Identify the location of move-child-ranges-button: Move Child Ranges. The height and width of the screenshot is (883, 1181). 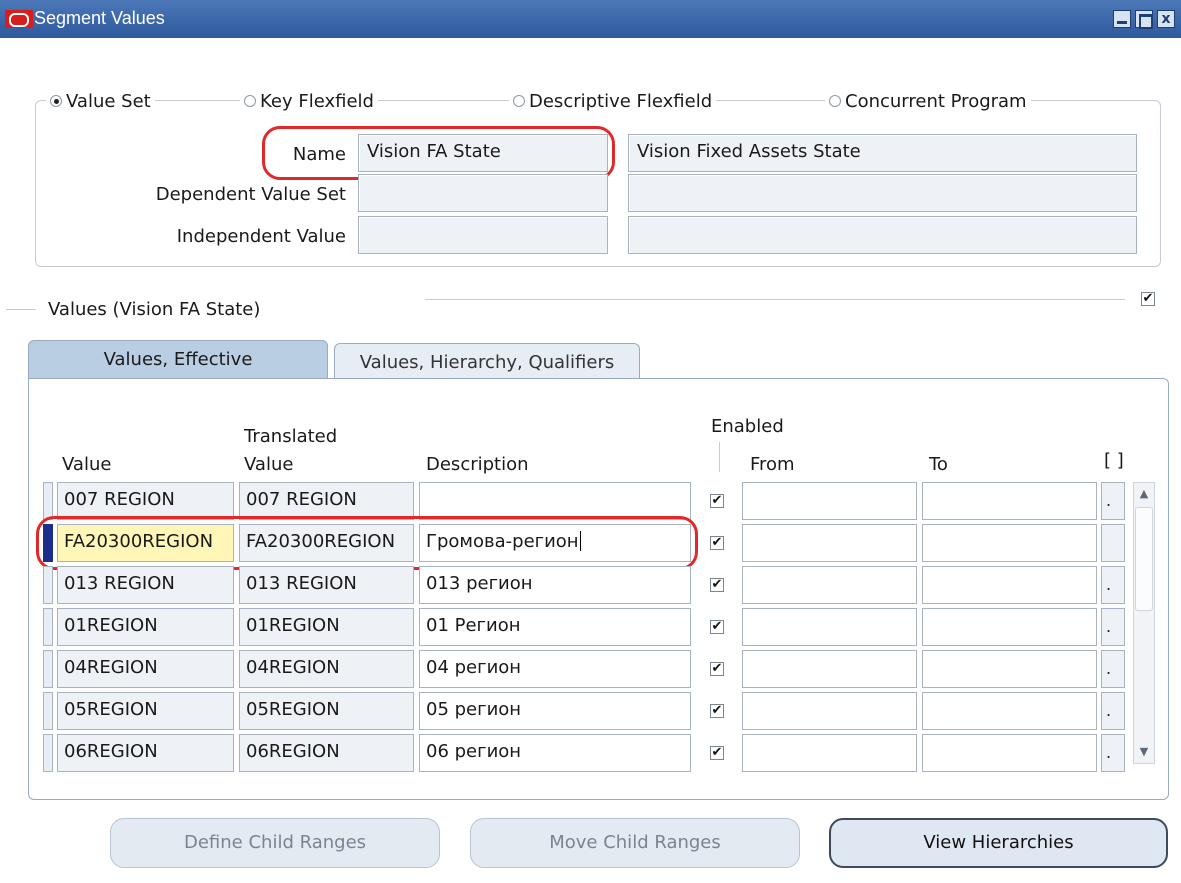
(635, 843).